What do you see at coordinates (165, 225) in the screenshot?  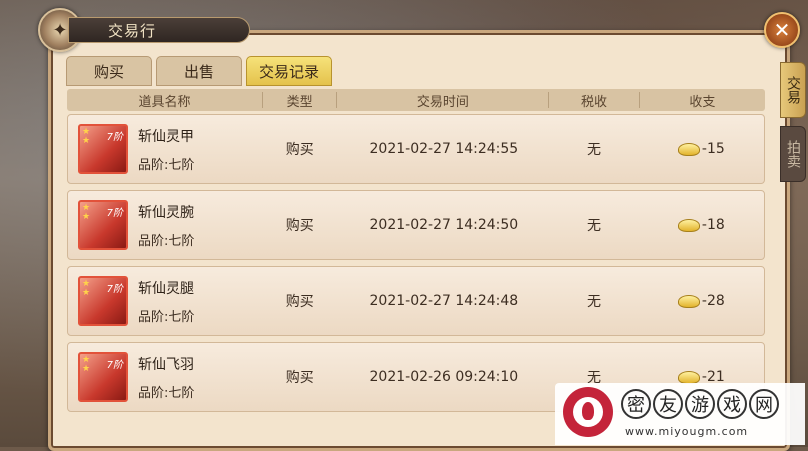 I see `item-cell: ★ ★ 7阶 斩仙灵腕品阶:七阶` at bounding box center [165, 225].